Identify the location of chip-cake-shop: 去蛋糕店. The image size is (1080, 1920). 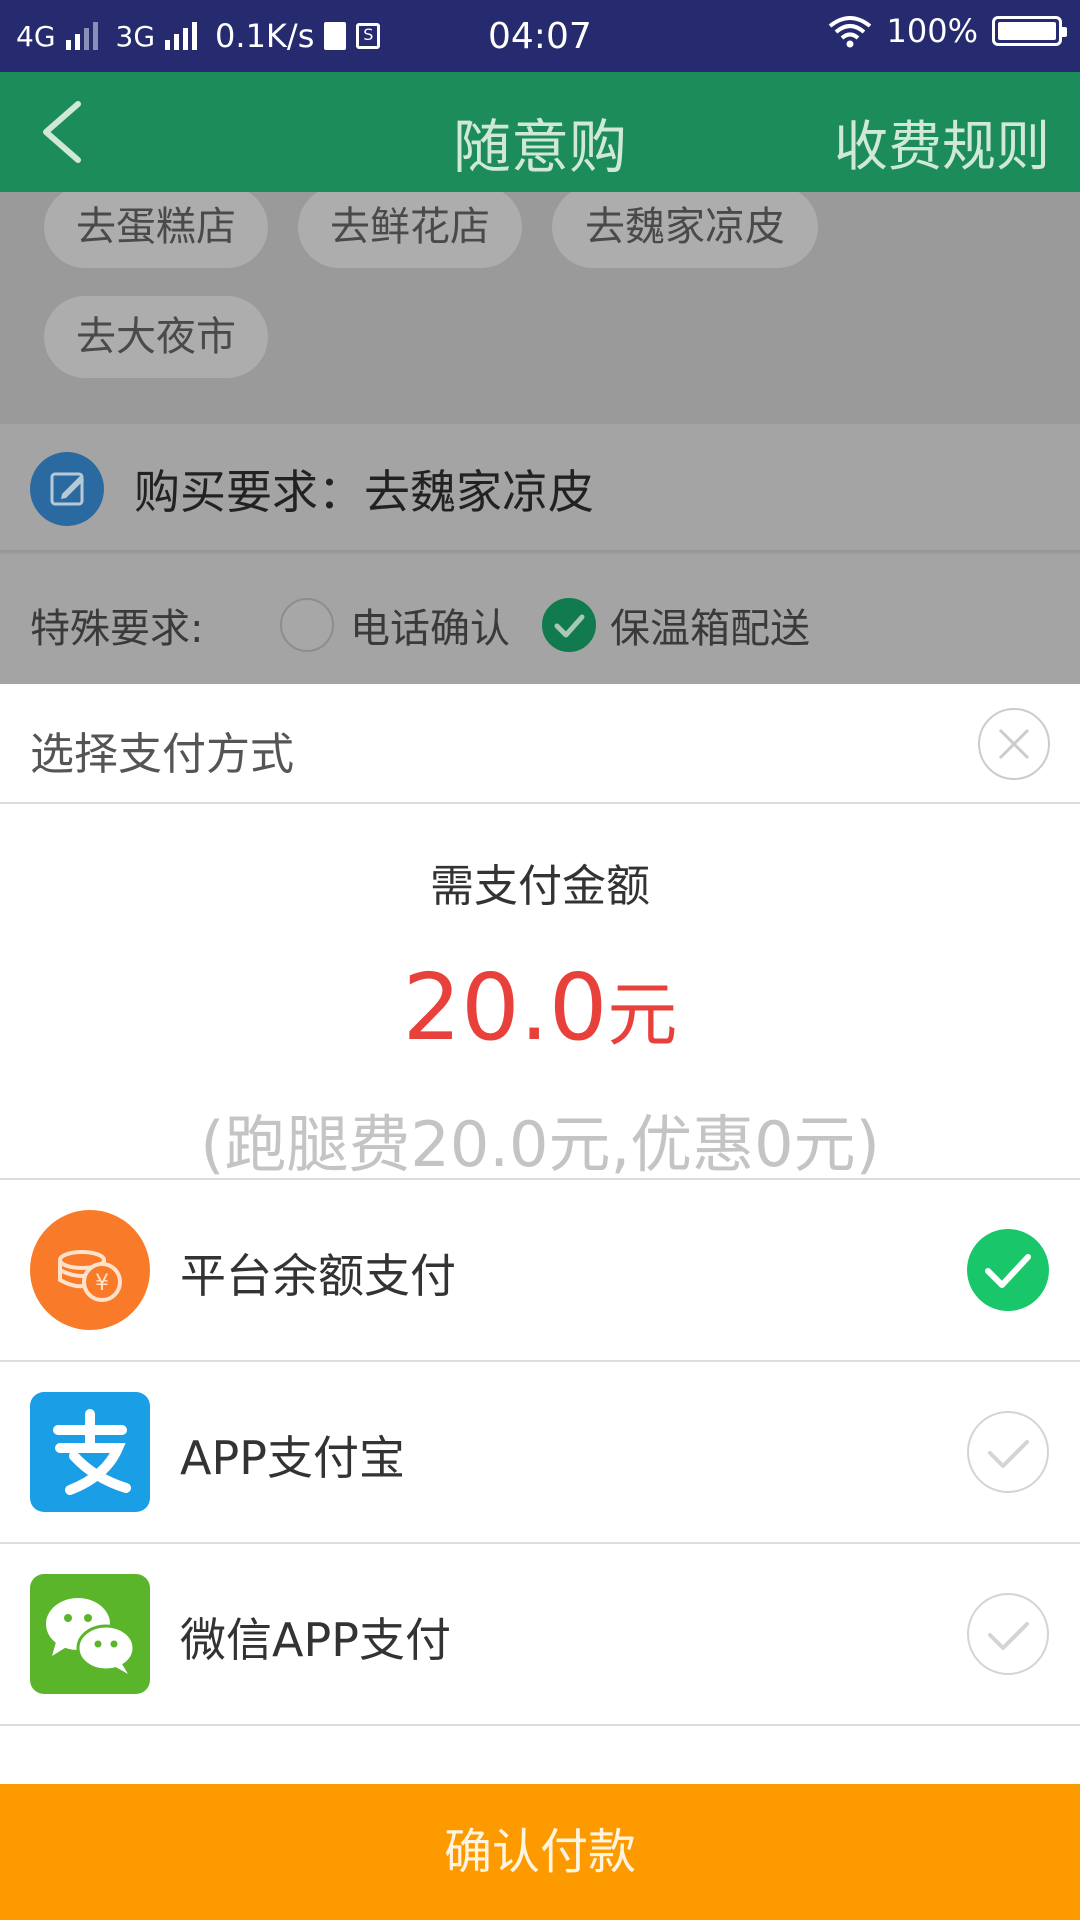
(156, 230).